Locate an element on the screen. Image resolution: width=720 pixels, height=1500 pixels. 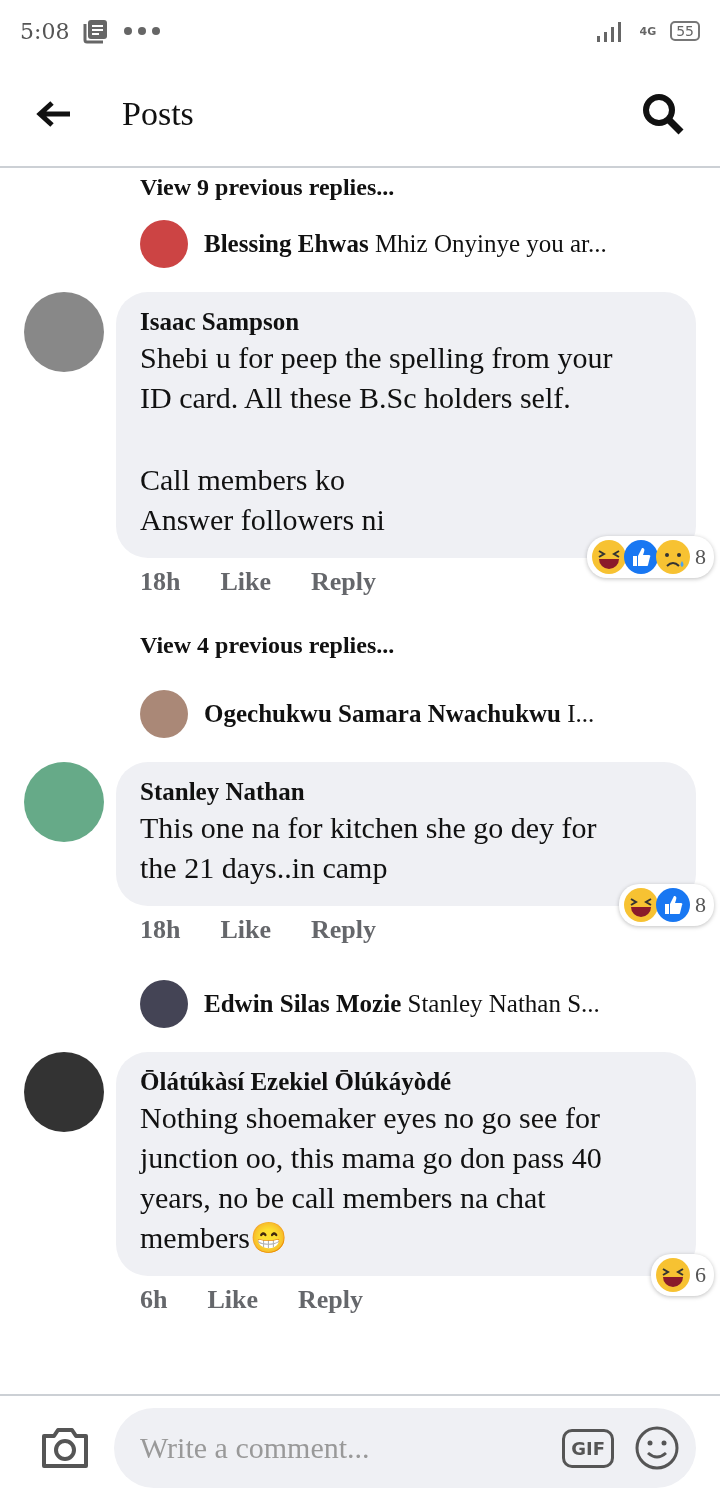
commenter-name: Stanley Nathan is located at coordinates (390, 792).